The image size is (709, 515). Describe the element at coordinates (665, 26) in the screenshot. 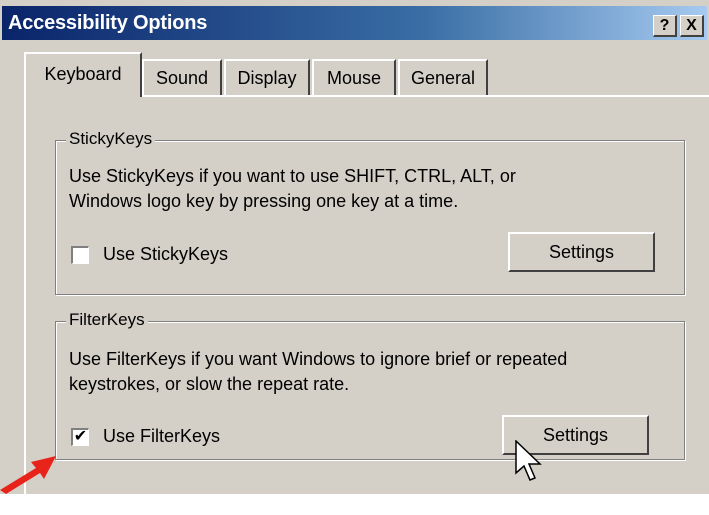

I see `help-button: ?` at that location.